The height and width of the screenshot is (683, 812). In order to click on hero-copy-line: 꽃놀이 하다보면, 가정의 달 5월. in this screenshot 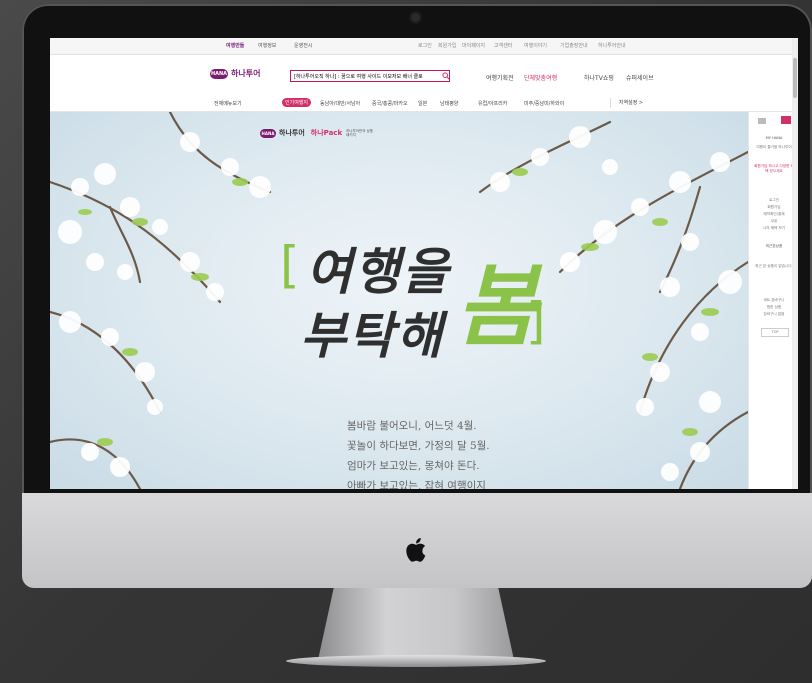, I will do `click(418, 446)`.